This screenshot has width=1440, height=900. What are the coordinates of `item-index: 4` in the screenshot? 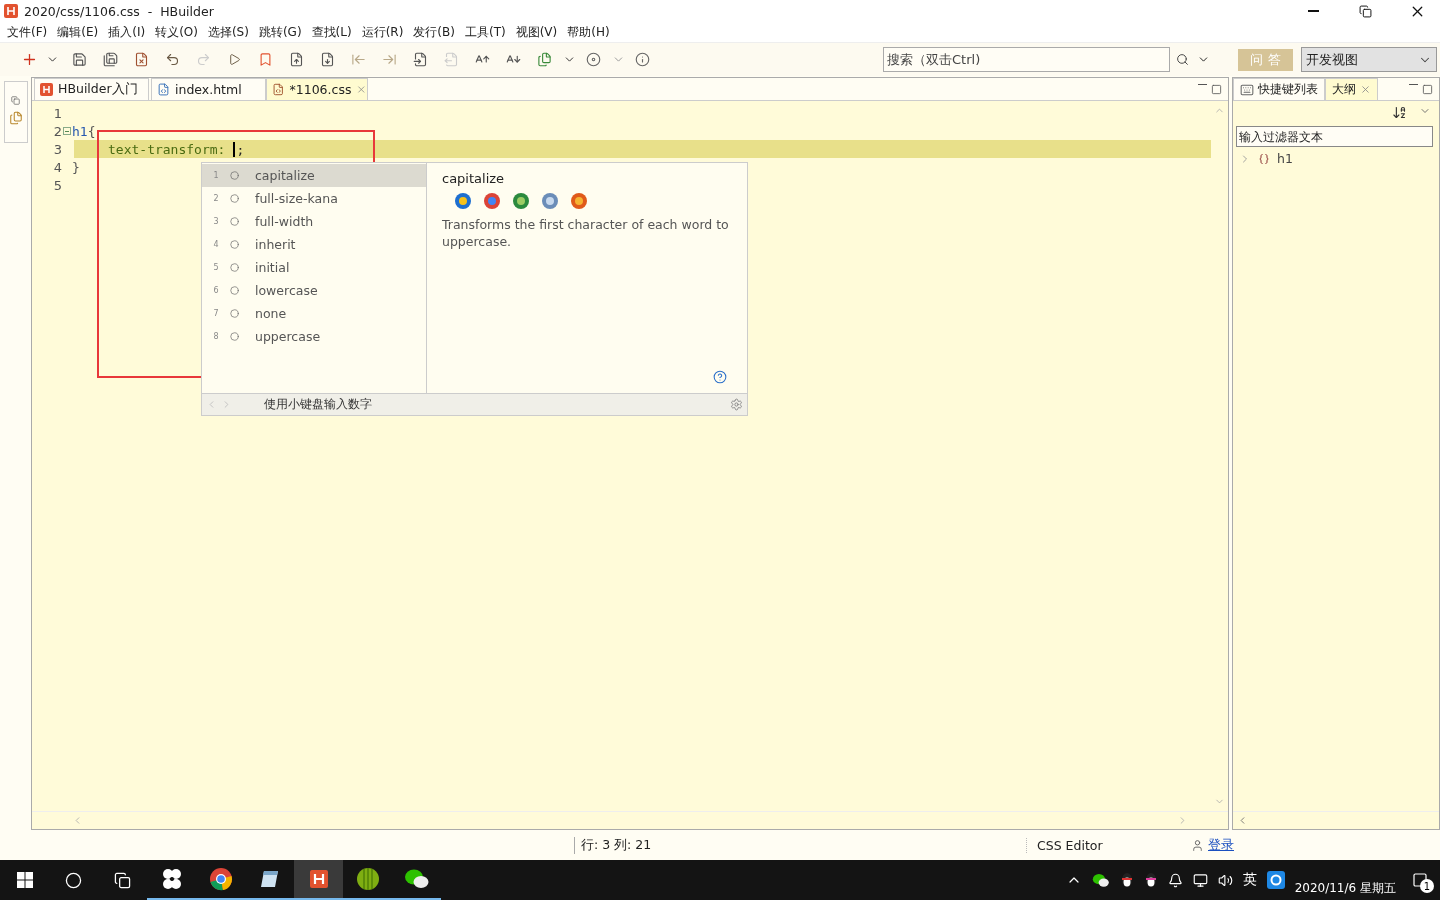 It's located at (216, 244).